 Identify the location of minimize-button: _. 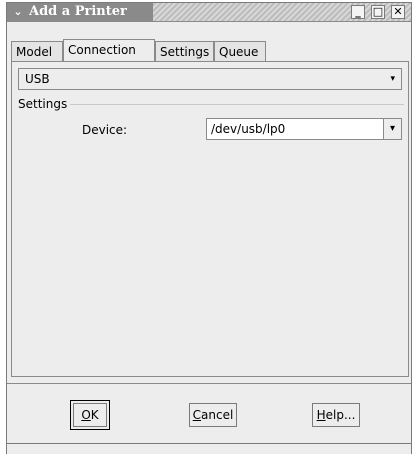
(358, 12).